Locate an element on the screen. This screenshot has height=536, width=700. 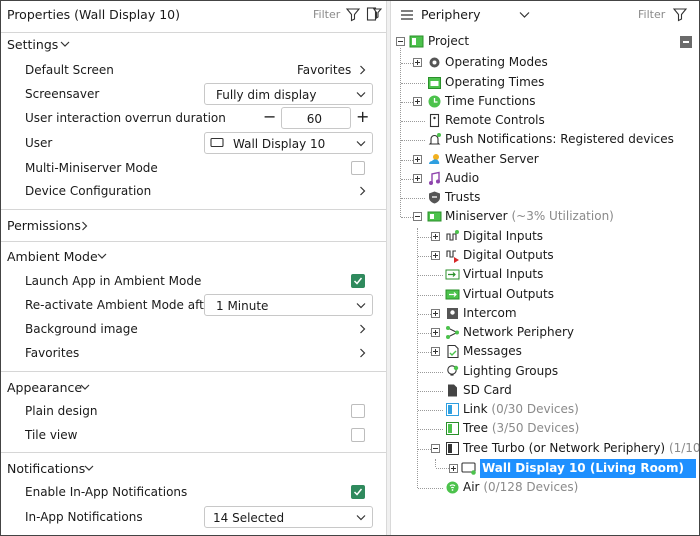
multi-miniserver-label: Multi-Miniserver Mode is located at coordinates (91, 168).